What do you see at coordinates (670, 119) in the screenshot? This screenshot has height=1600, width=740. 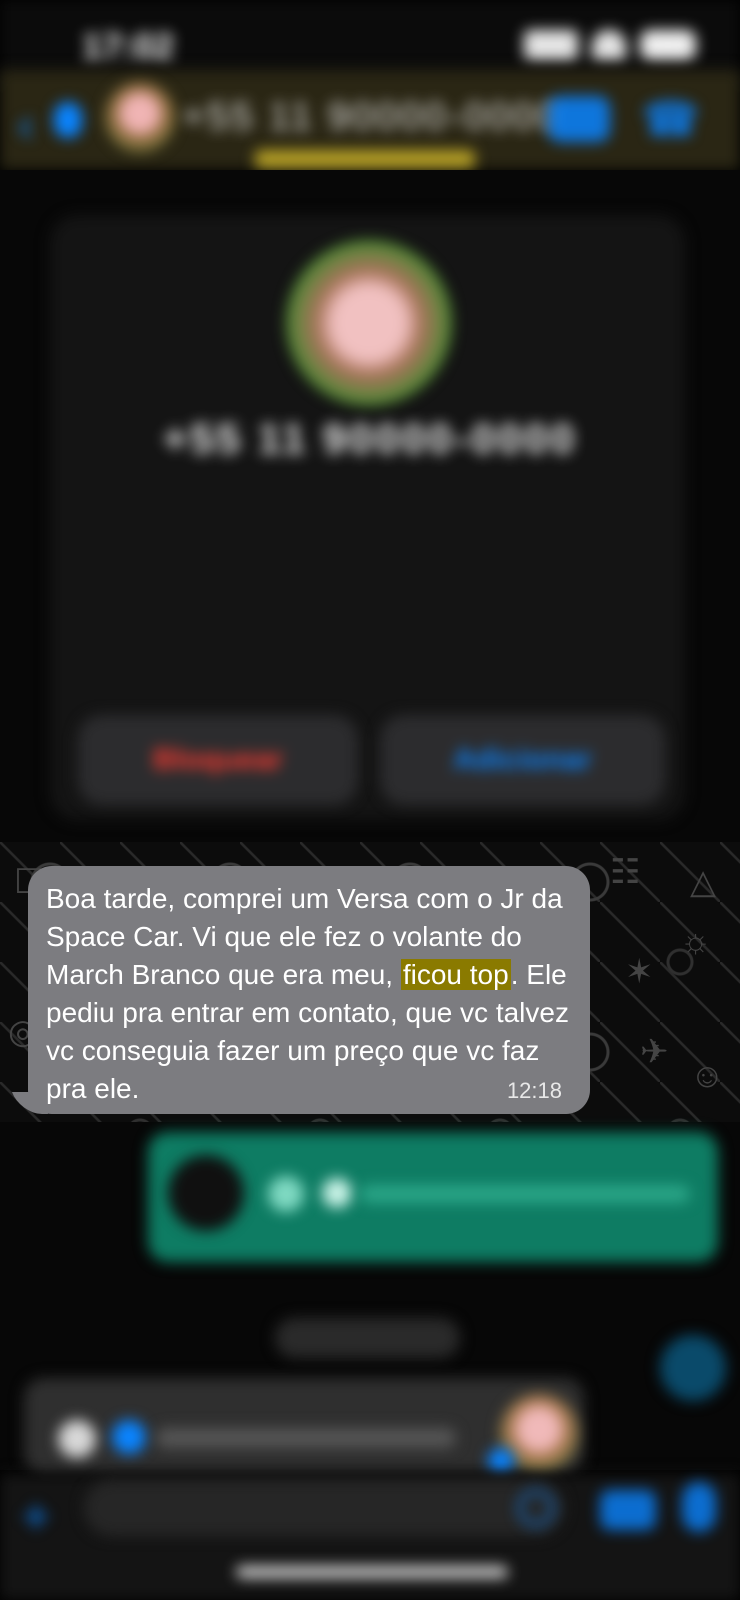 I see `phone-icon: ☎` at bounding box center [670, 119].